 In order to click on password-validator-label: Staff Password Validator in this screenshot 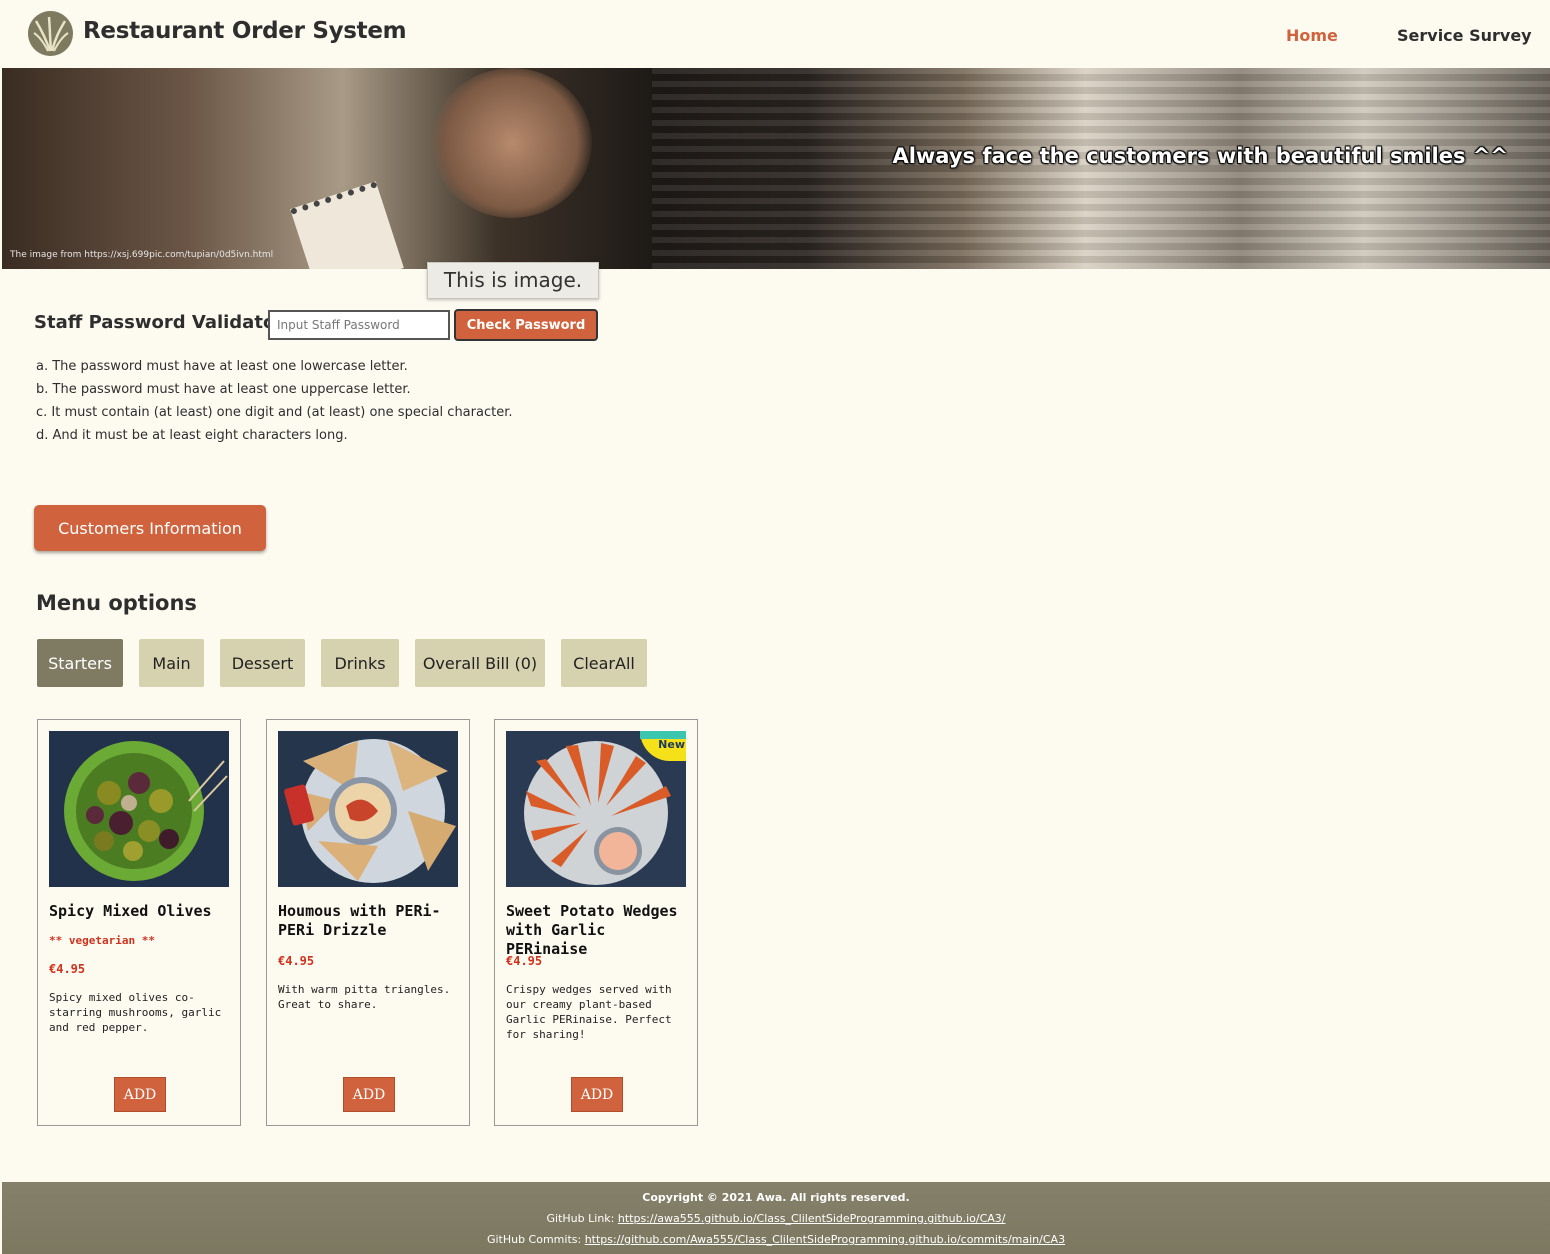, I will do `click(159, 322)`.